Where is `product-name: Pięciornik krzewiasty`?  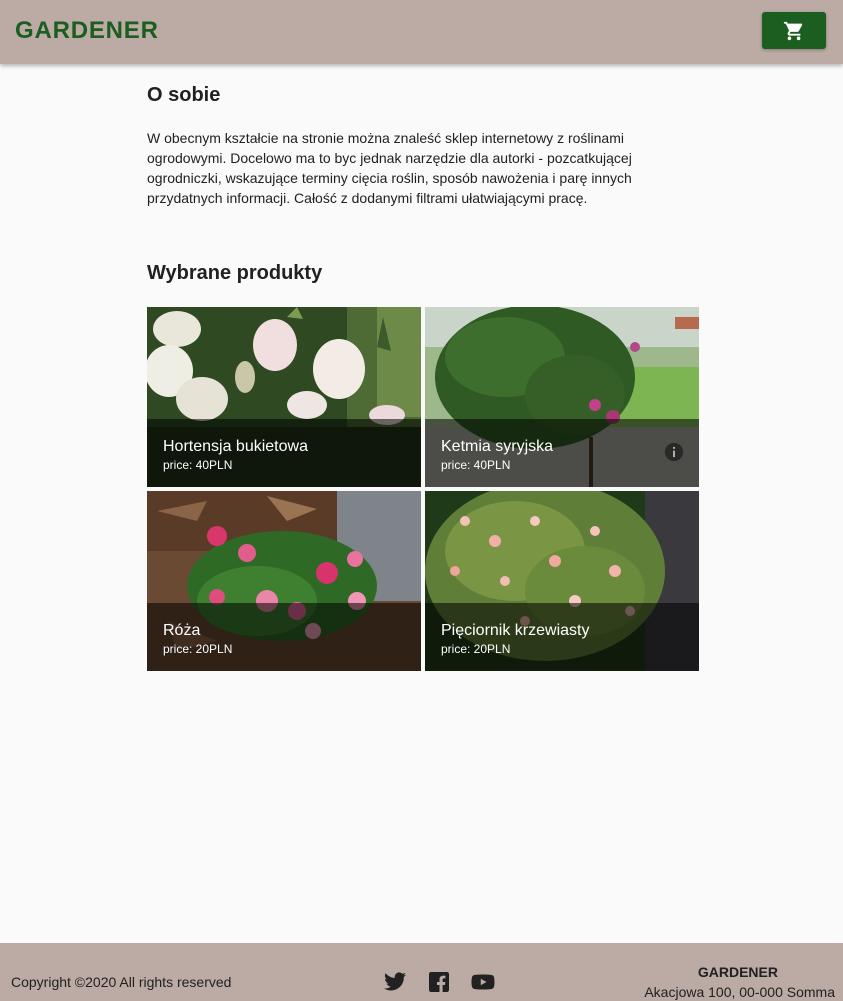
product-name: Pięciornik krzewiasty is located at coordinates (515, 630).